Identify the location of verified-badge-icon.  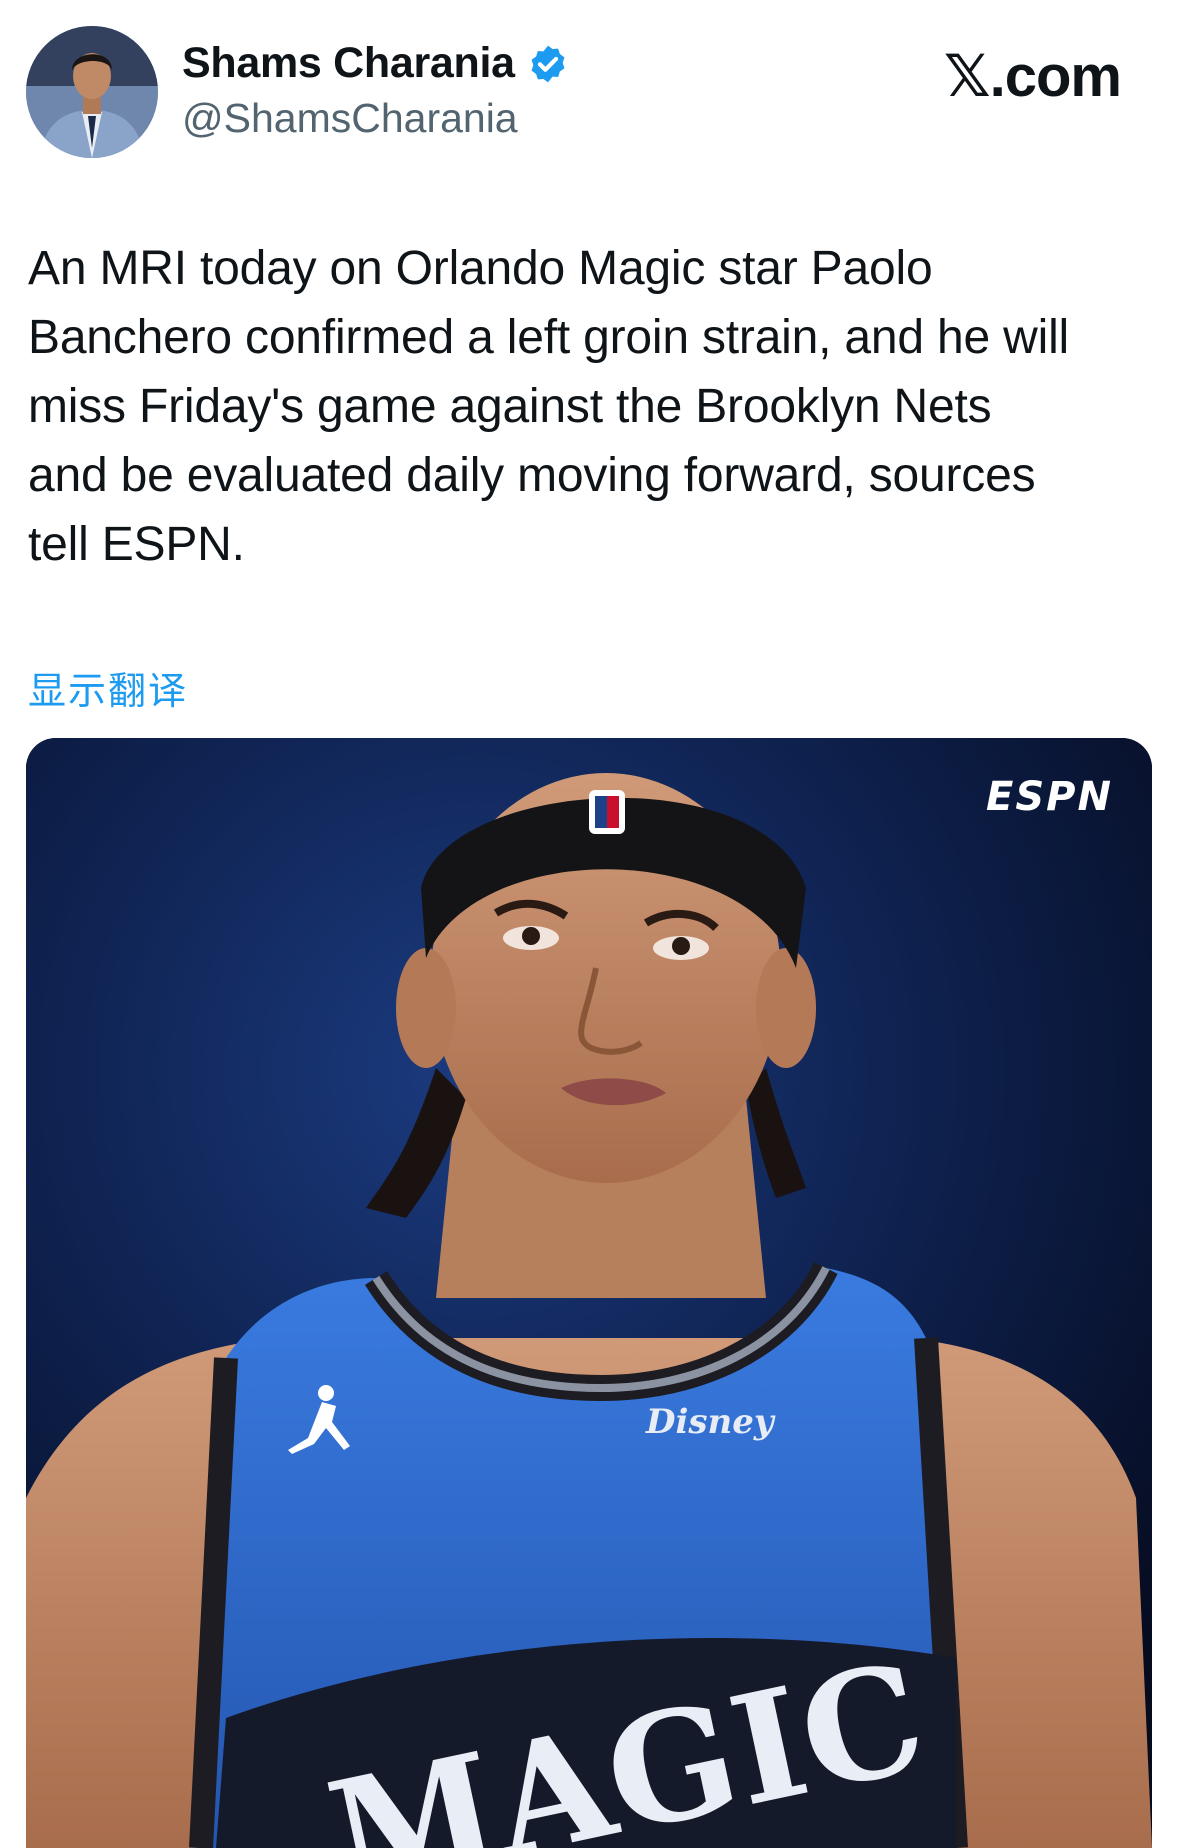
(548, 63).